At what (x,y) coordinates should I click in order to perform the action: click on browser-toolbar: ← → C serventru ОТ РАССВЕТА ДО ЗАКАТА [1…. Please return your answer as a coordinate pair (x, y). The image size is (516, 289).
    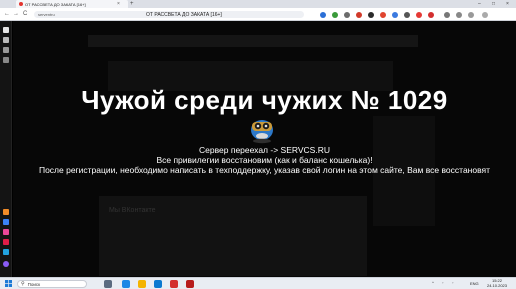
    Looking at the image, I should click on (258, 14).